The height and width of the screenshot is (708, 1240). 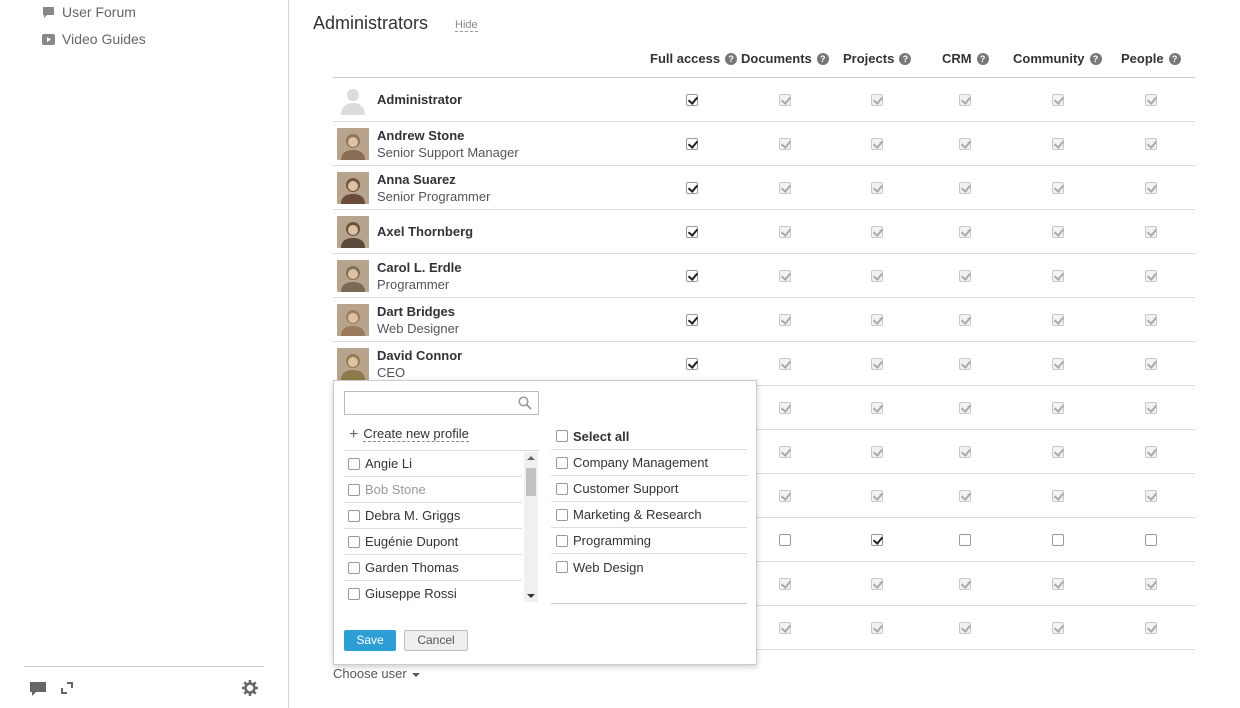 I want to click on page-title: Administrators, so click(x=371, y=23).